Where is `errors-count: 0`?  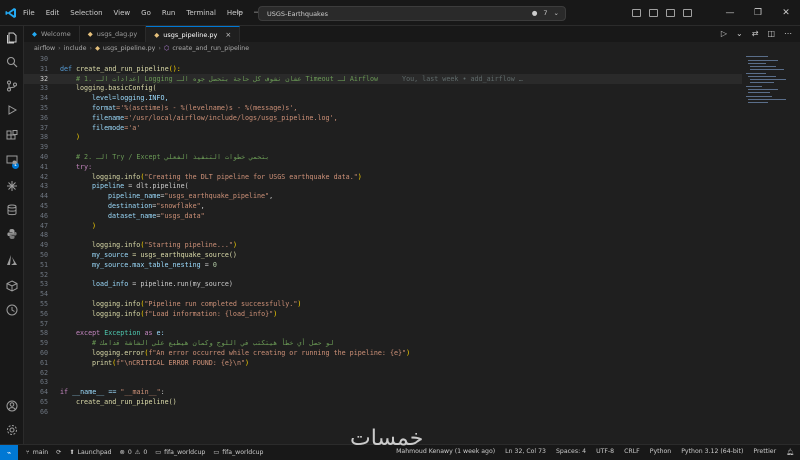
errors-count: 0 is located at coordinates (129, 452).